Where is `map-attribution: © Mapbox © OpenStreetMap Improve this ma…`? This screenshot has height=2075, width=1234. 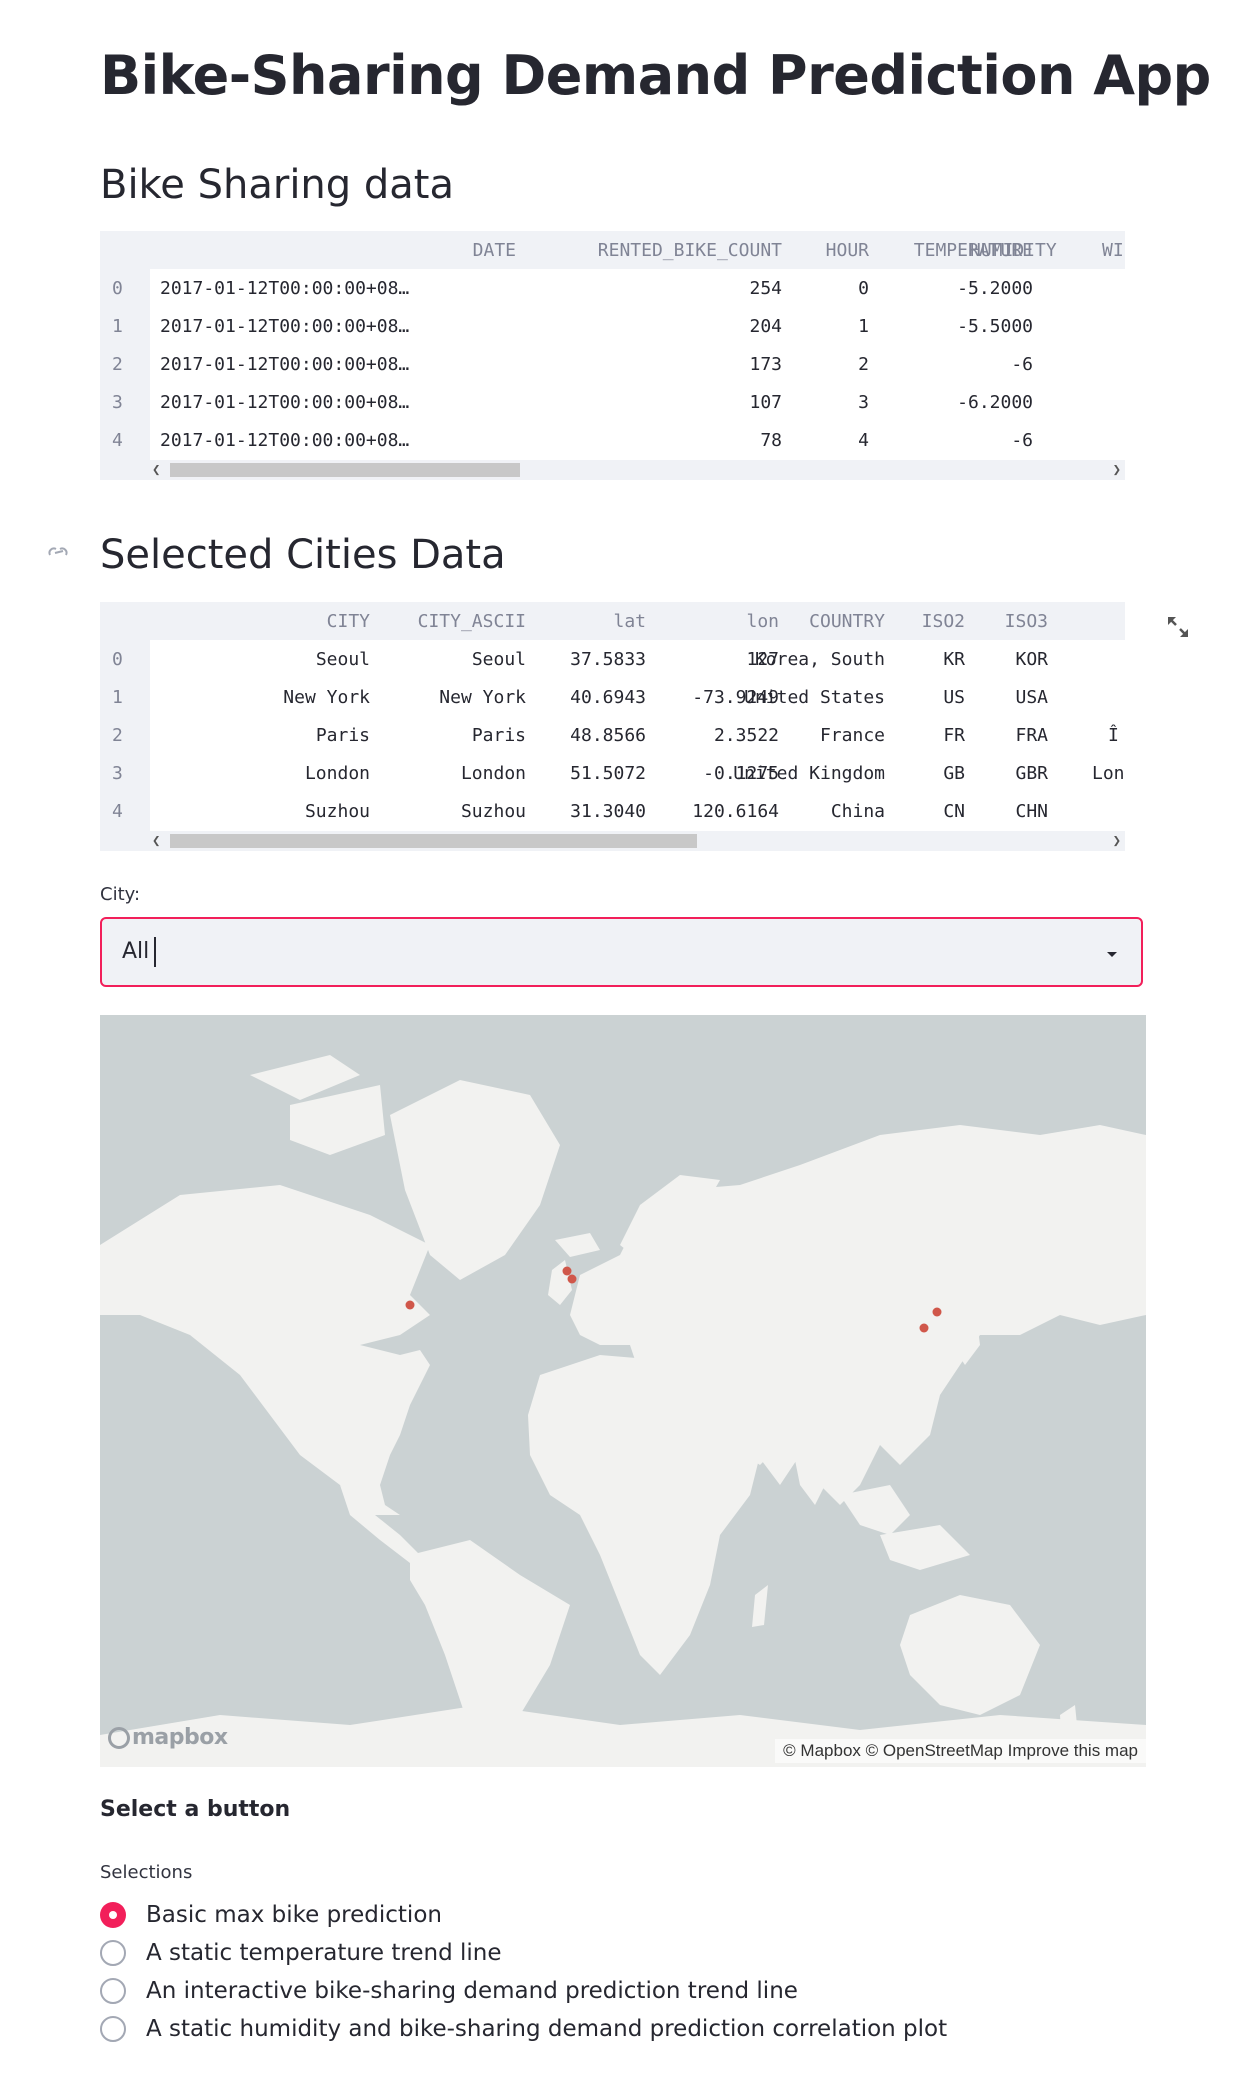
map-attribution: © Mapbox © OpenStreetMap Improve this ma… is located at coordinates (960, 1751).